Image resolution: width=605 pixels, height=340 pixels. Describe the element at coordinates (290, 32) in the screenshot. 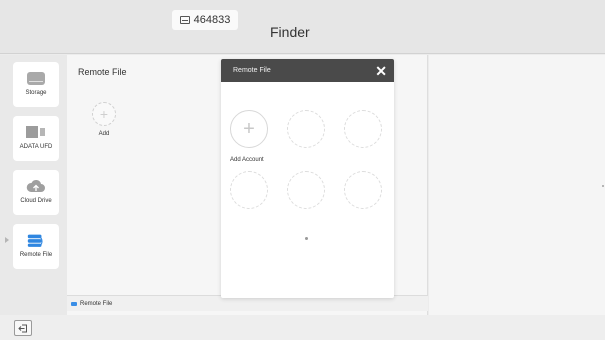

I see `window-title: Finder` at that location.